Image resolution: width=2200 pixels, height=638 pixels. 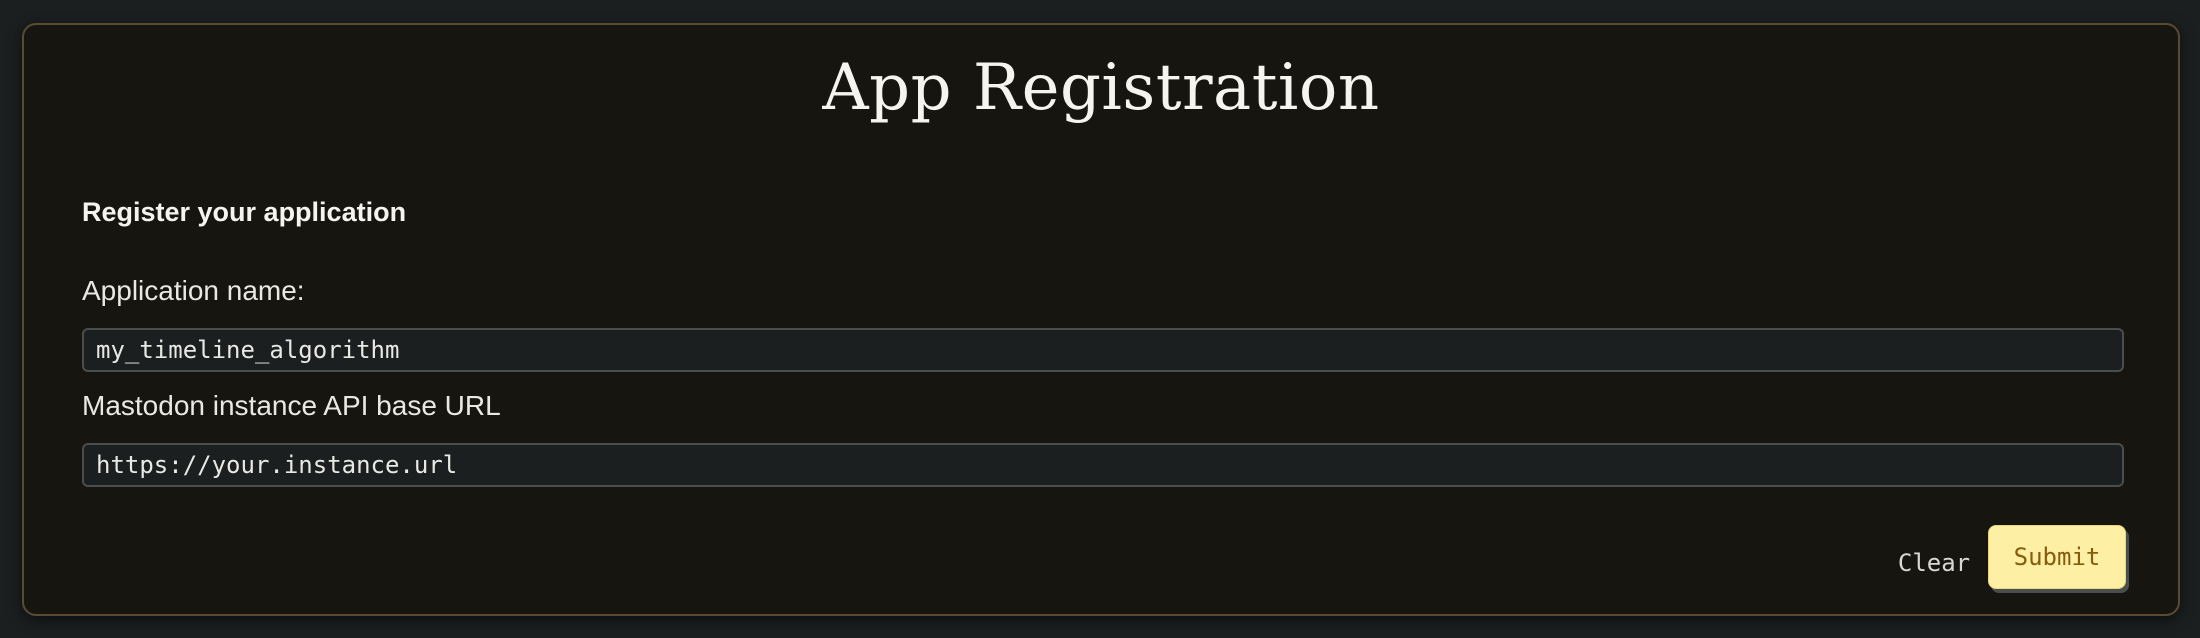 What do you see at coordinates (1103, 350) in the screenshot?
I see `application-name-input` at bounding box center [1103, 350].